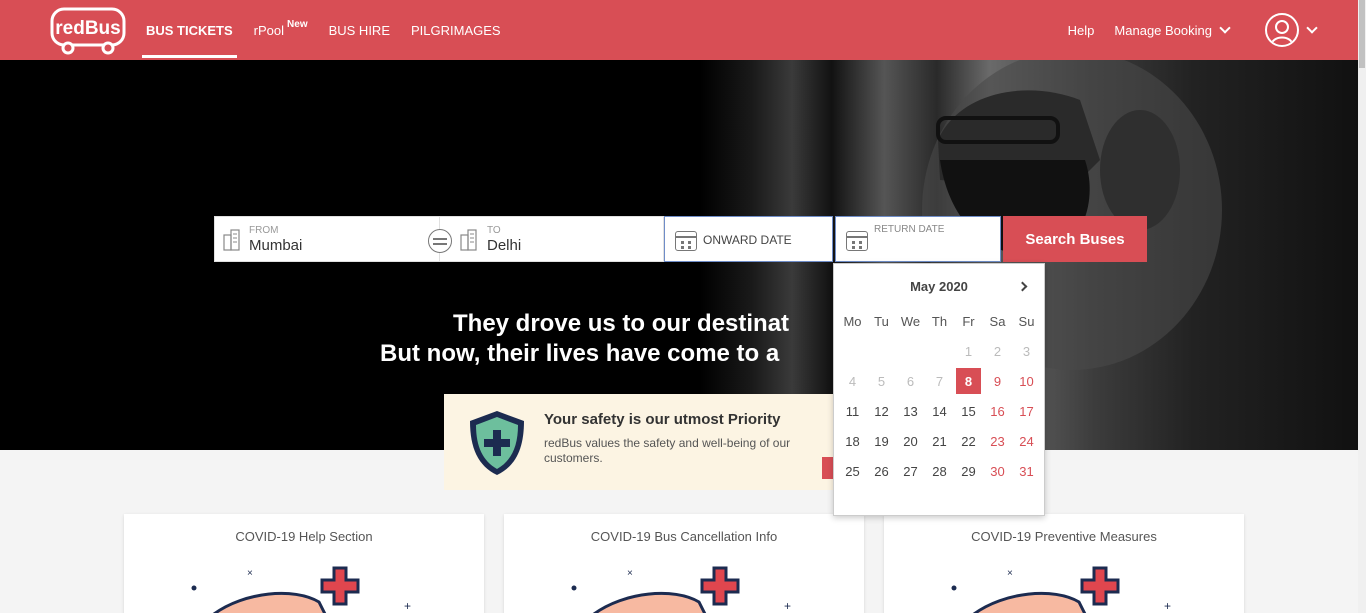 This screenshot has width=1366, height=613. What do you see at coordinates (1362, 306) in the screenshot?
I see `page-scrollbar` at bounding box center [1362, 306].